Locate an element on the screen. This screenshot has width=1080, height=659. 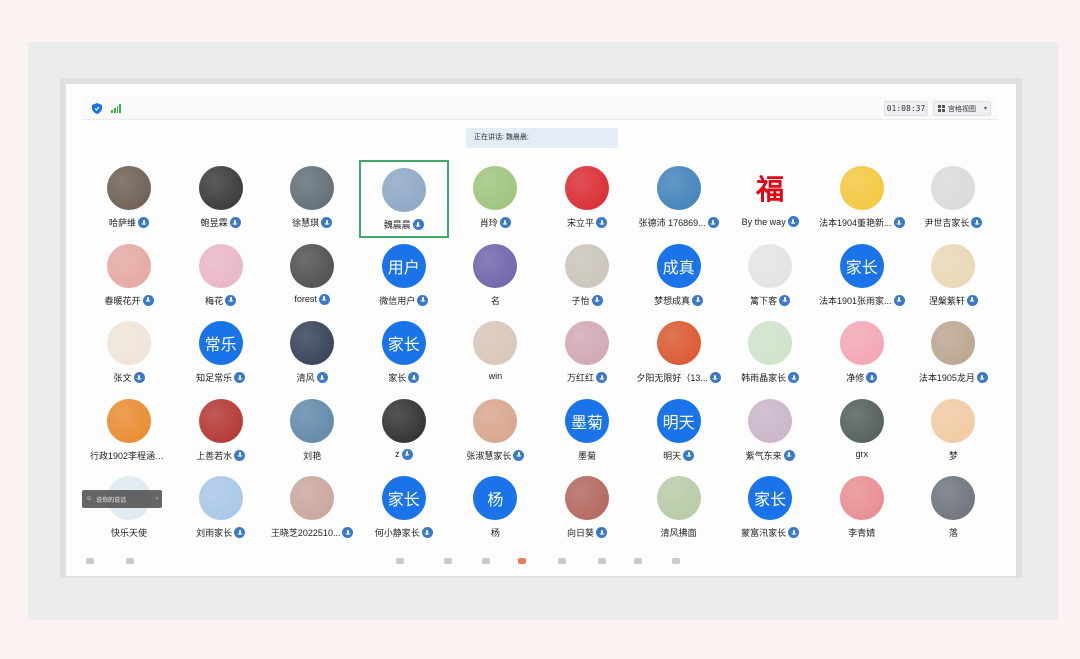
toolbar-record-icon is located at coordinates (522, 561).